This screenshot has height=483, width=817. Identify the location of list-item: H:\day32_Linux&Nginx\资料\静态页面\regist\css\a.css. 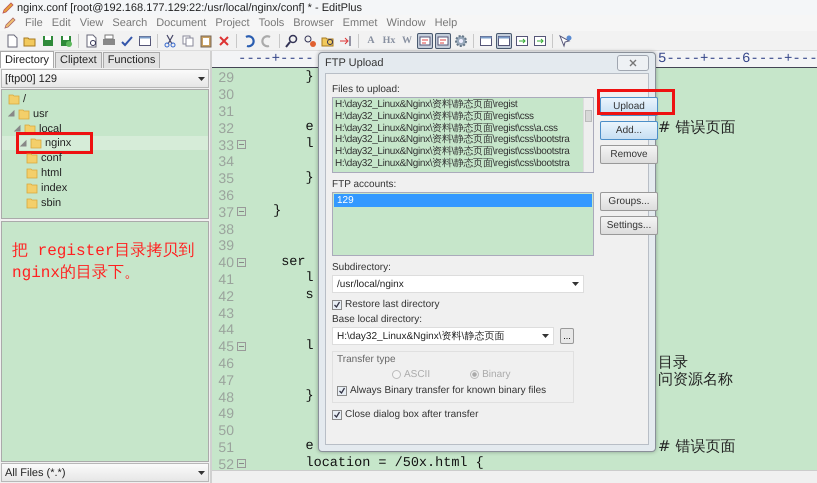
(458, 128).